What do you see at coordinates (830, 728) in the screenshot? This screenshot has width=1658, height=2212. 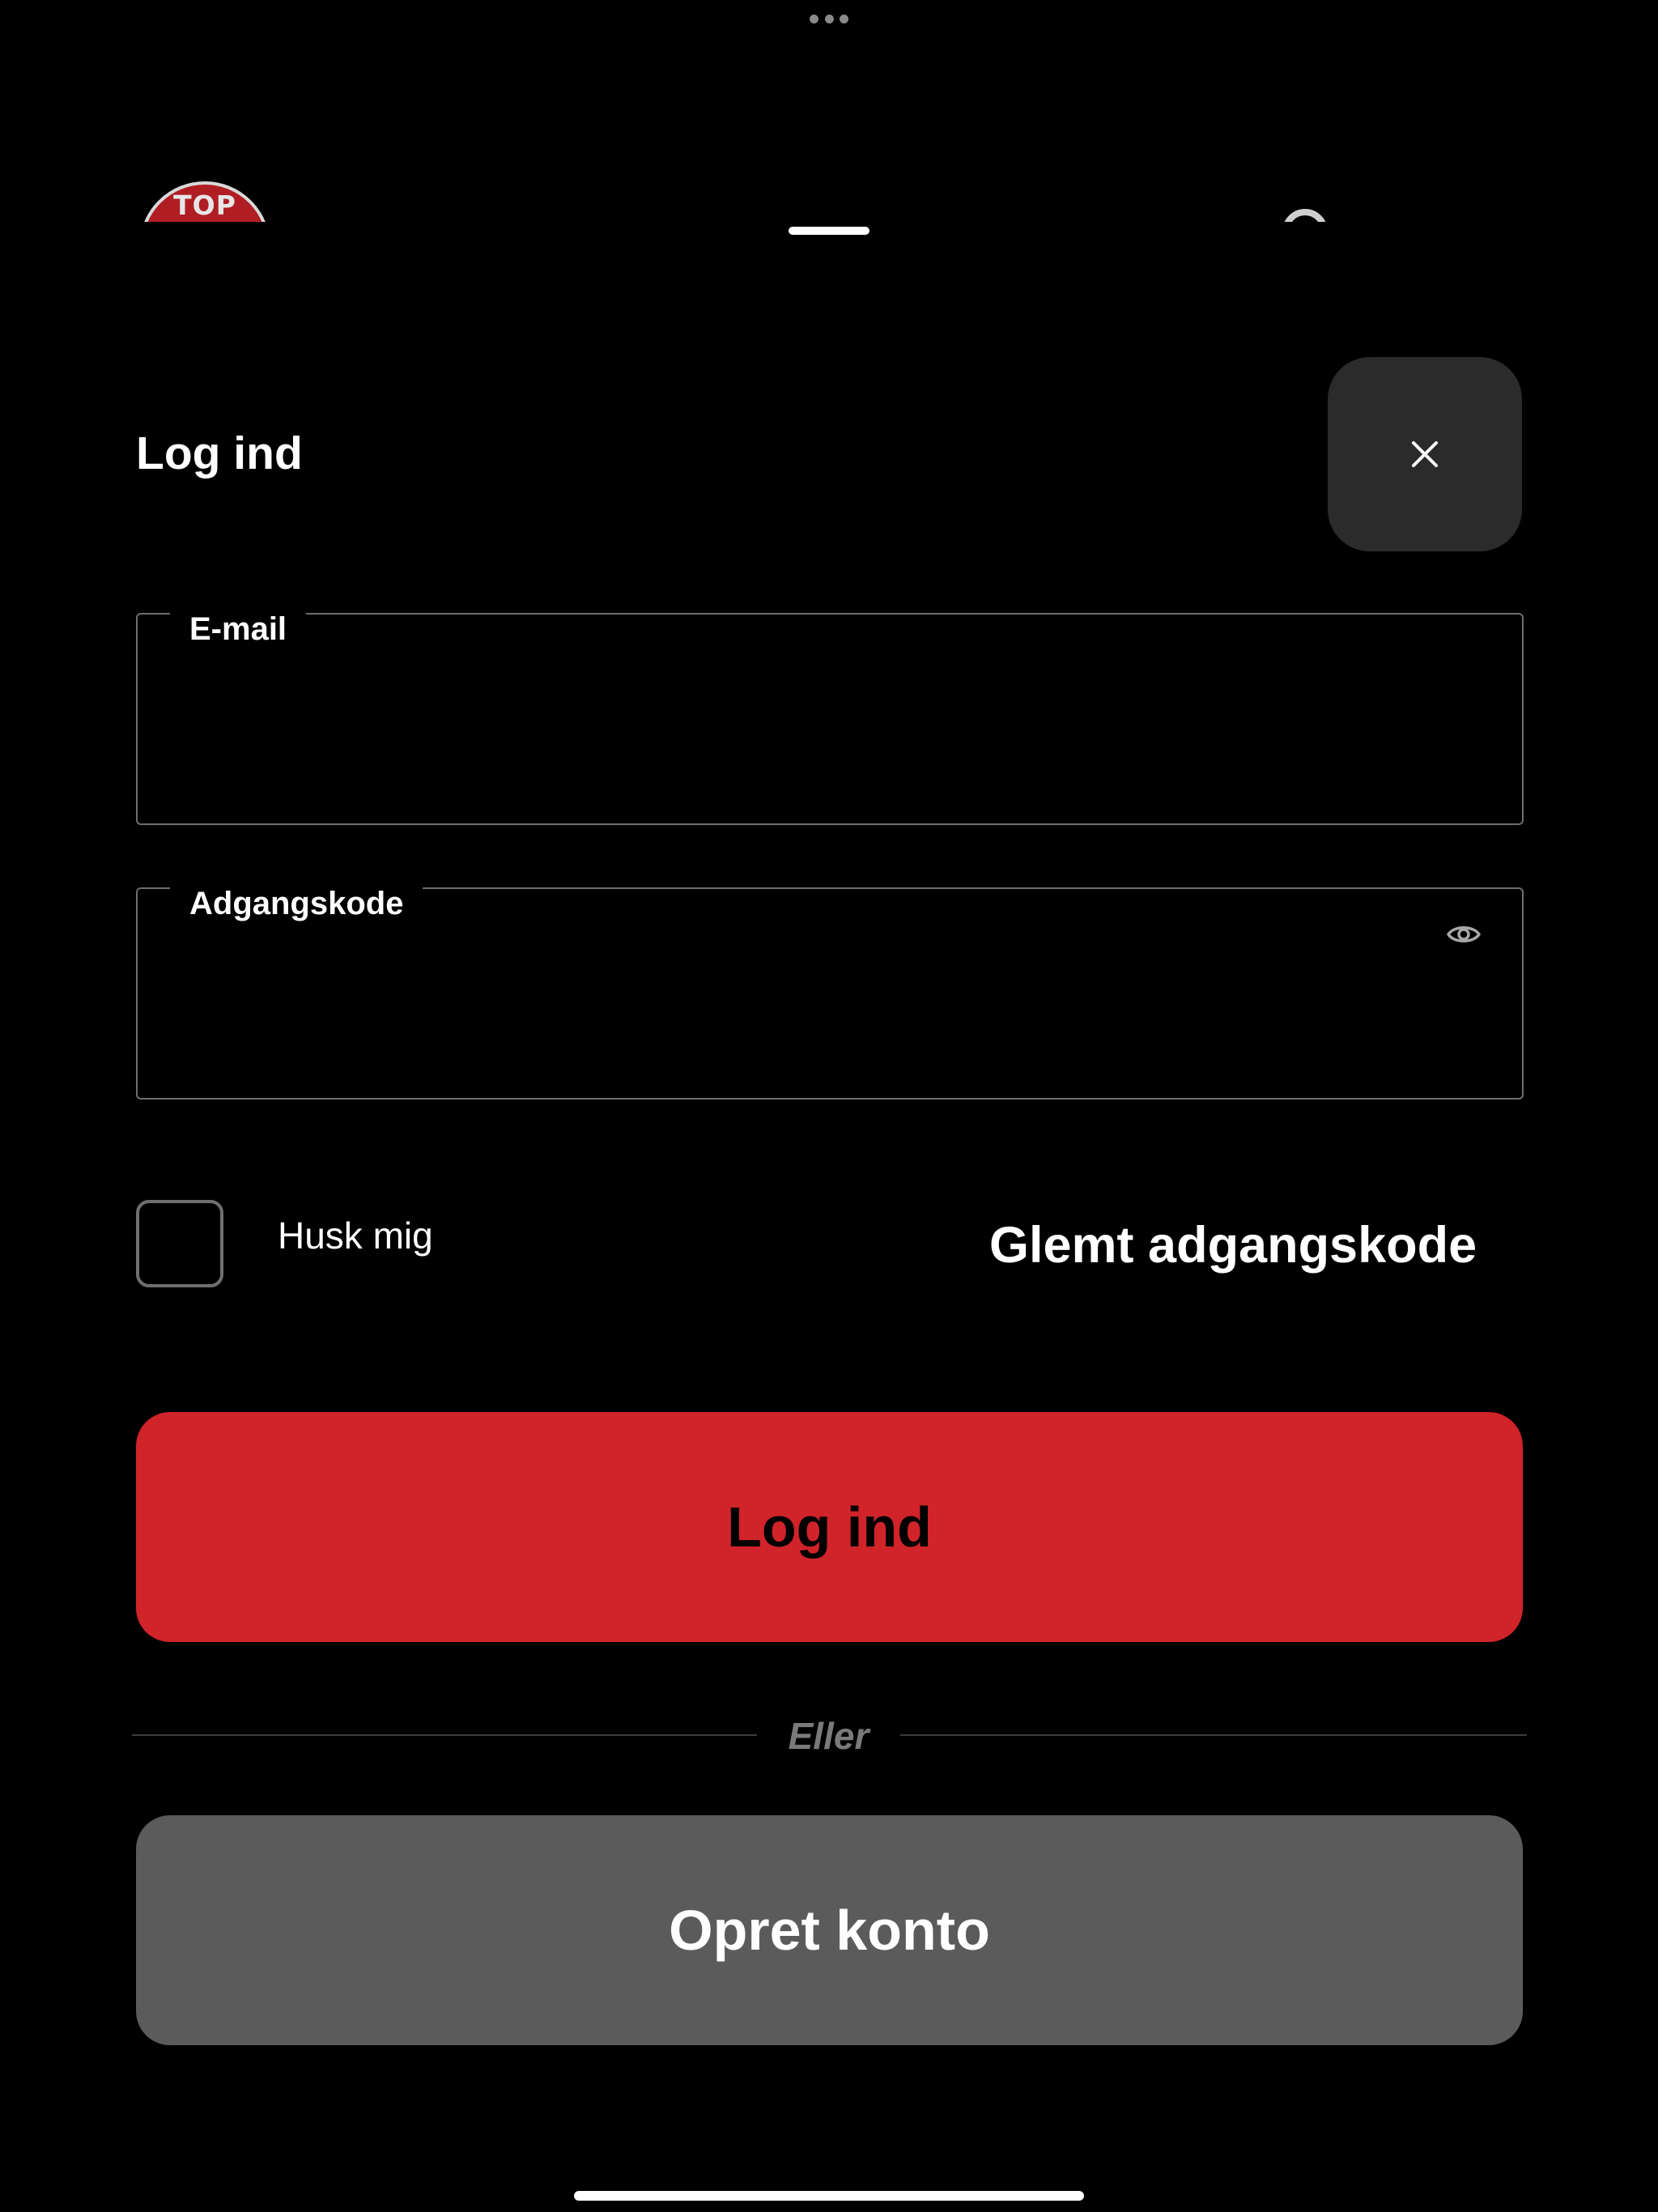 I see `email-input` at bounding box center [830, 728].